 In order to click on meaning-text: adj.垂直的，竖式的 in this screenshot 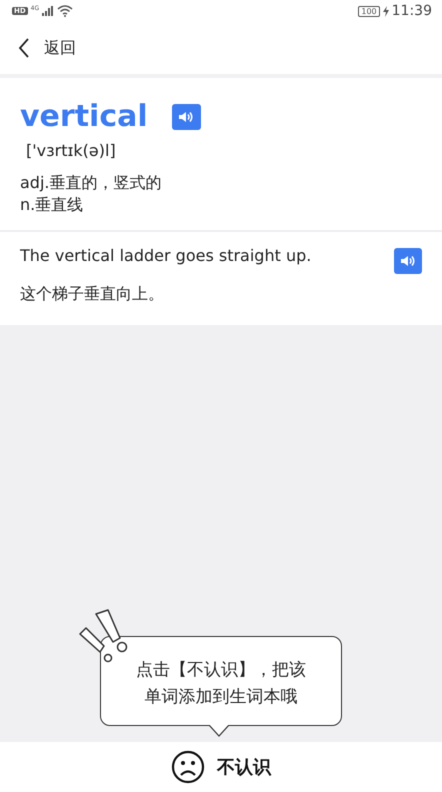, I will do `click(91, 183)`.